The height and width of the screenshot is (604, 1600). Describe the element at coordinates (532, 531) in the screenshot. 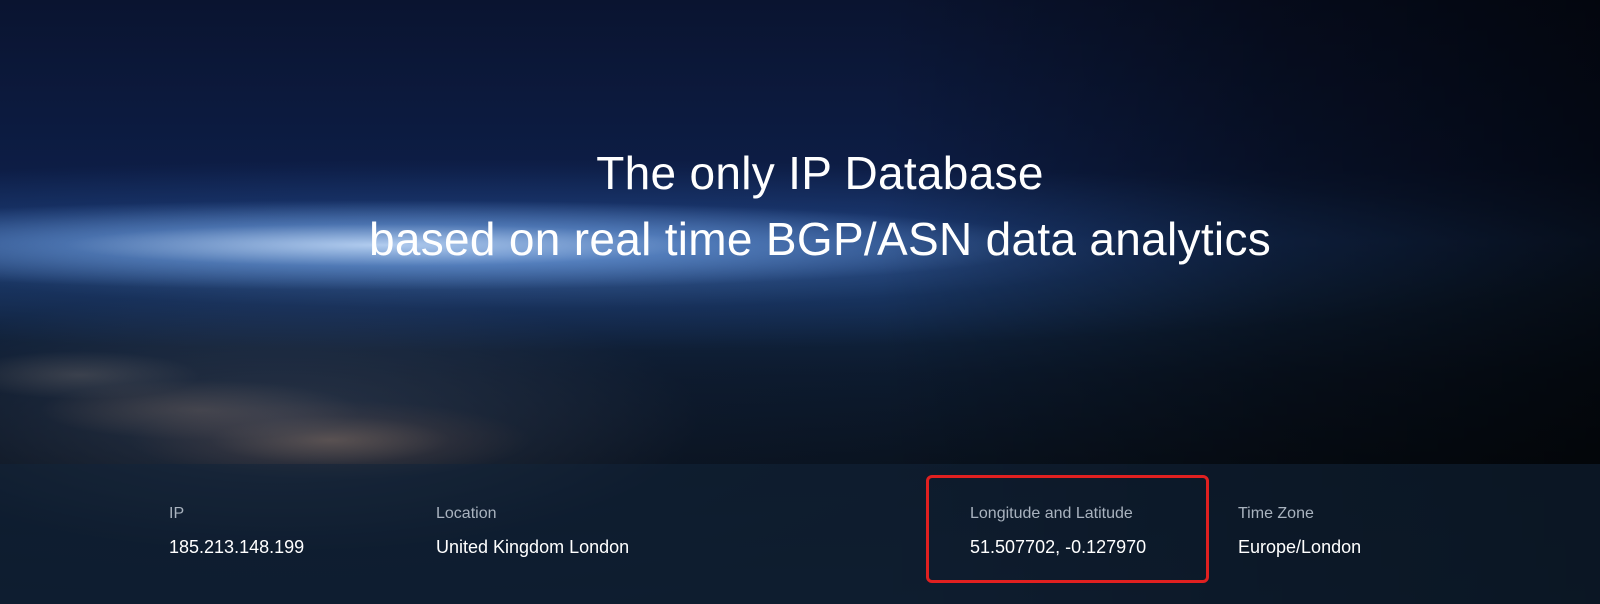

I see `location-info: Location United Kingdom London` at that location.